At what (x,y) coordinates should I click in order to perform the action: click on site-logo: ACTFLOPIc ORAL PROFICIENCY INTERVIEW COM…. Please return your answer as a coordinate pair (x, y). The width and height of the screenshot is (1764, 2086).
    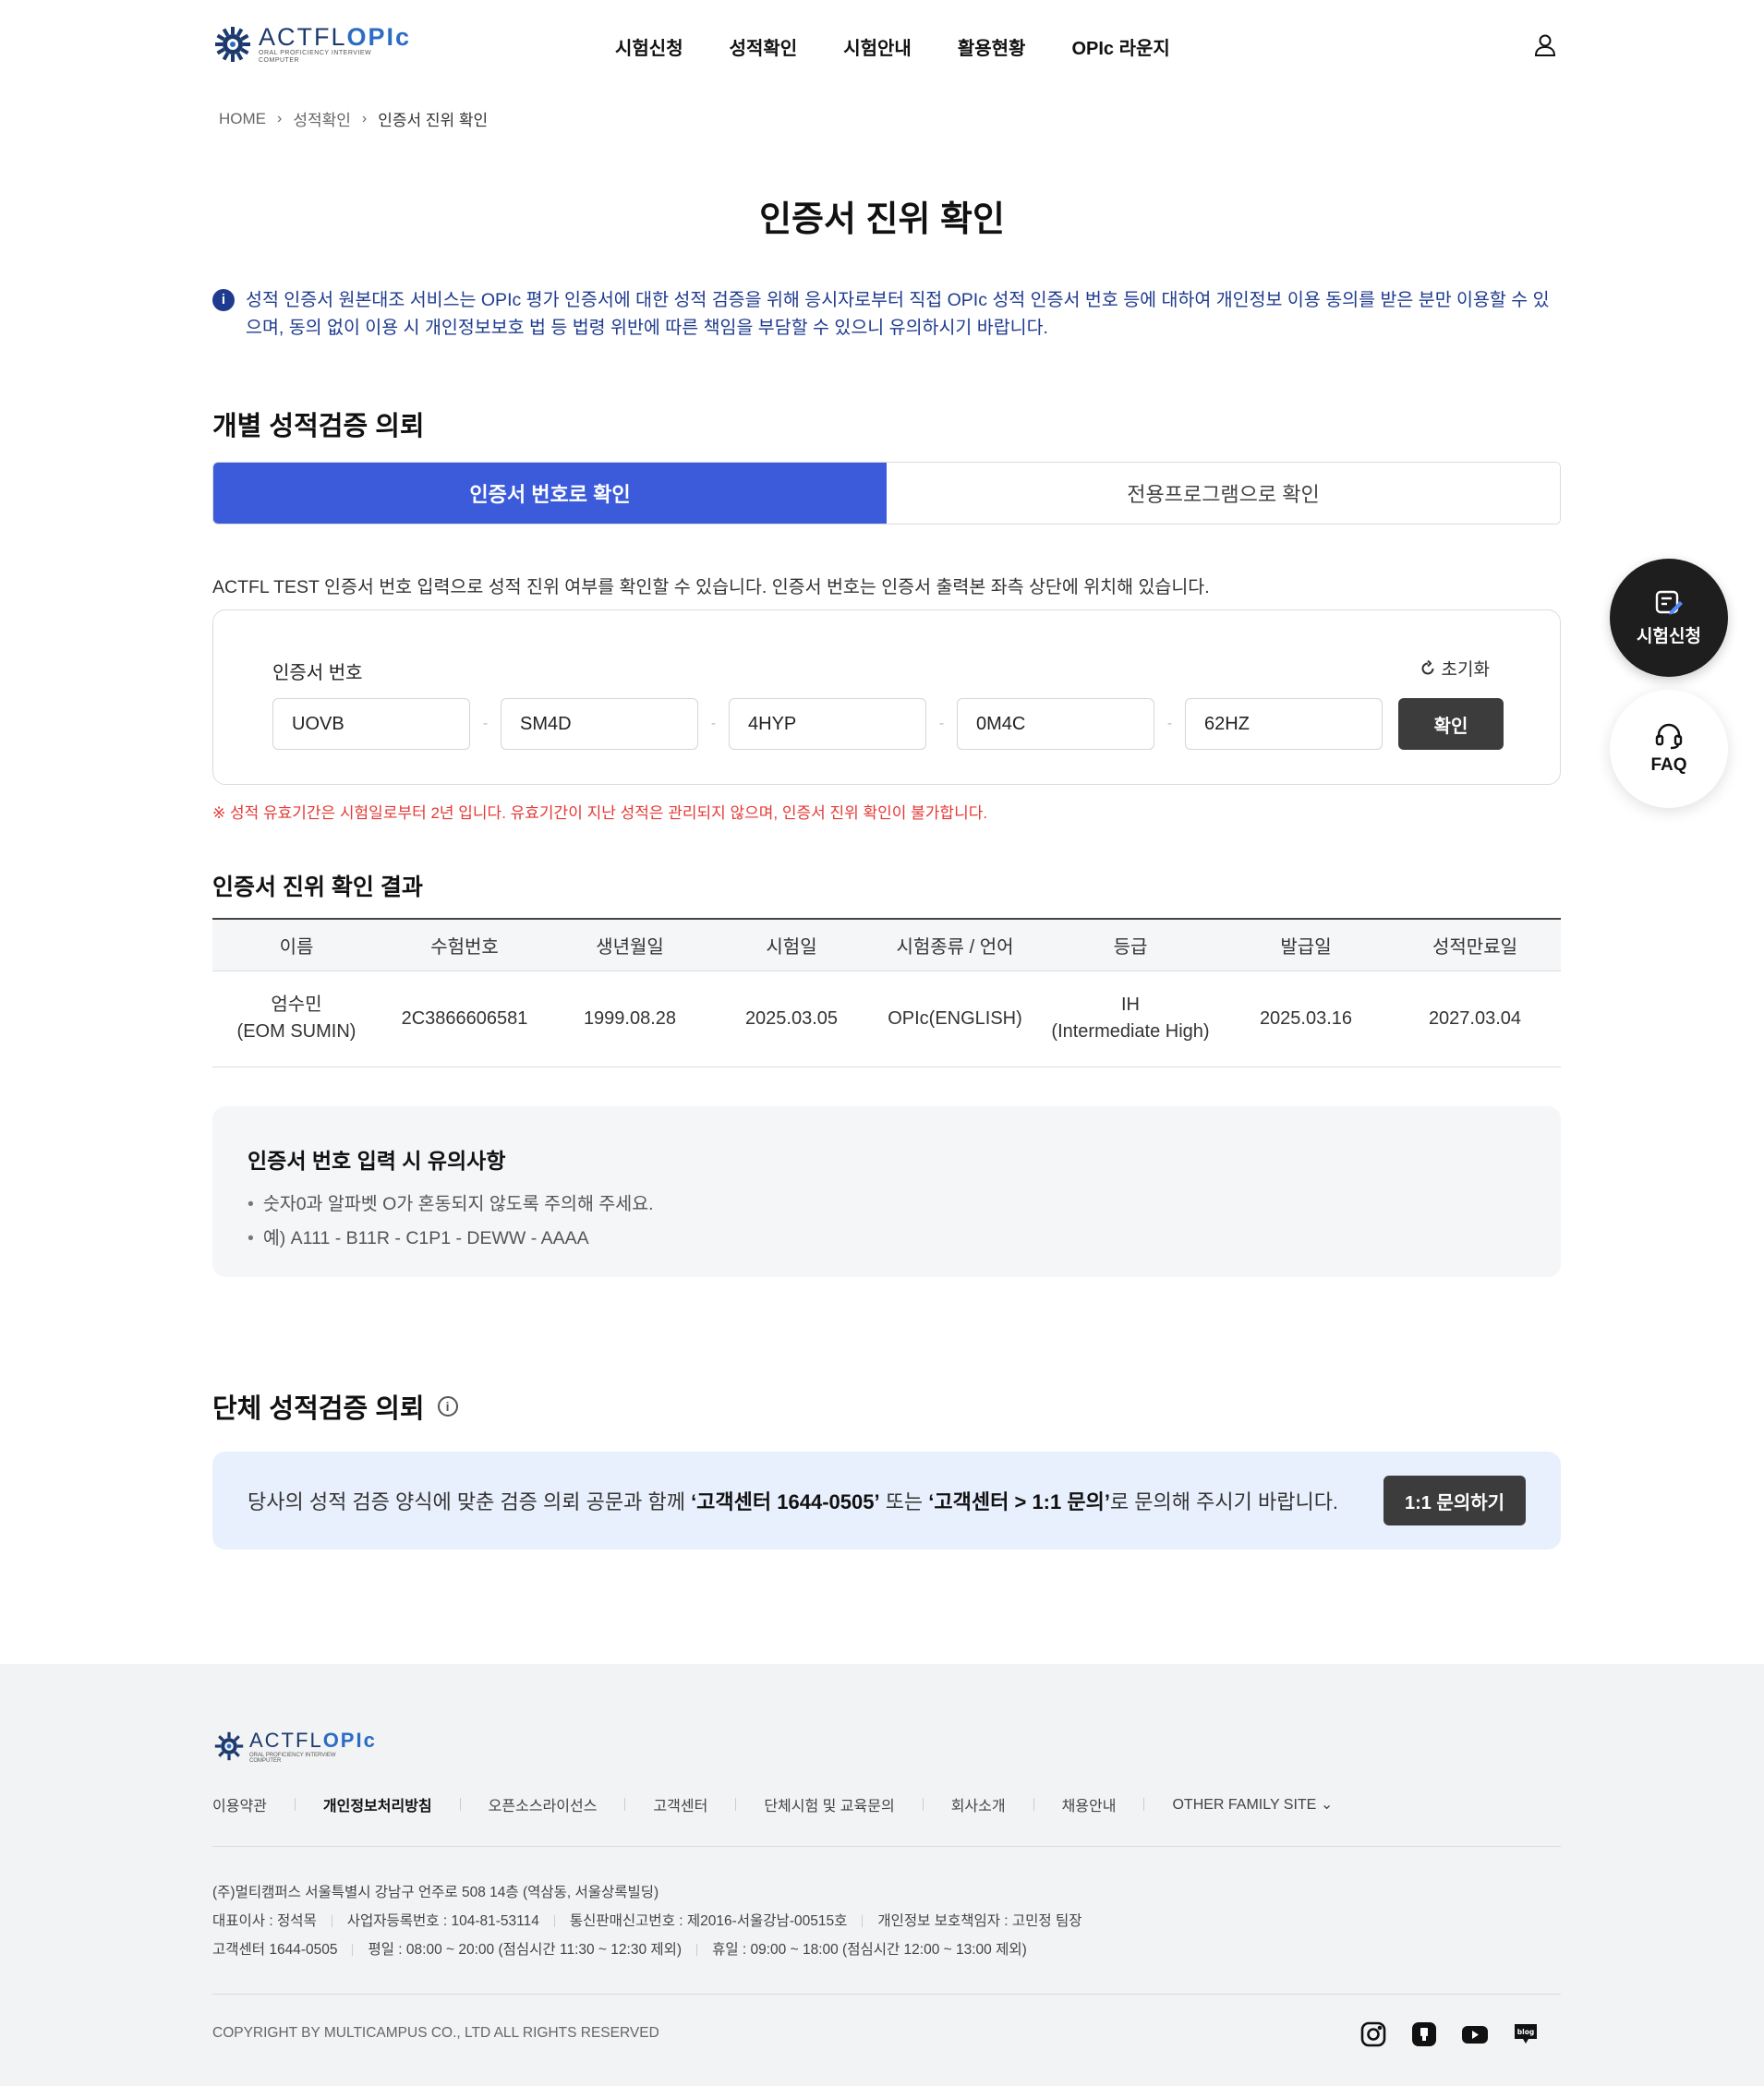
    Looking at the image, I should click on (313, 44).